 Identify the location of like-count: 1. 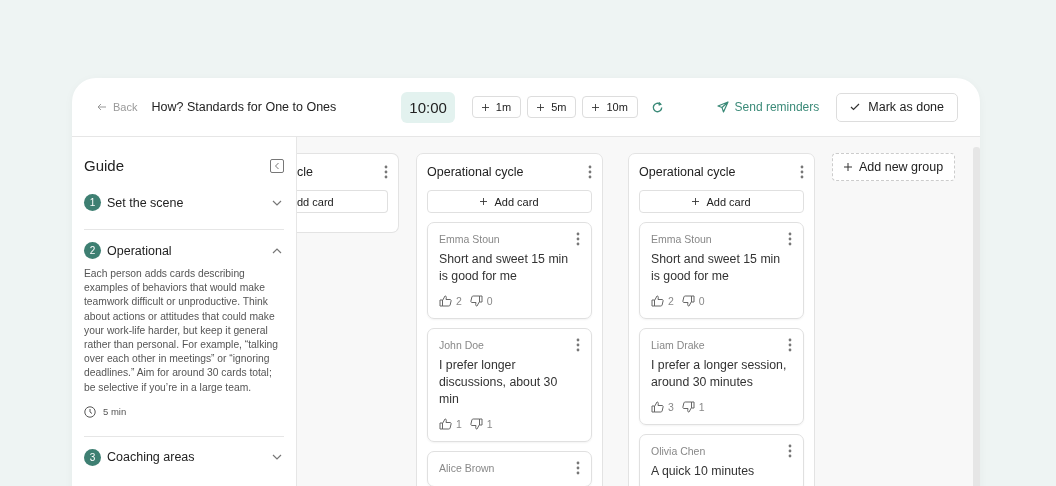
(459, 424).